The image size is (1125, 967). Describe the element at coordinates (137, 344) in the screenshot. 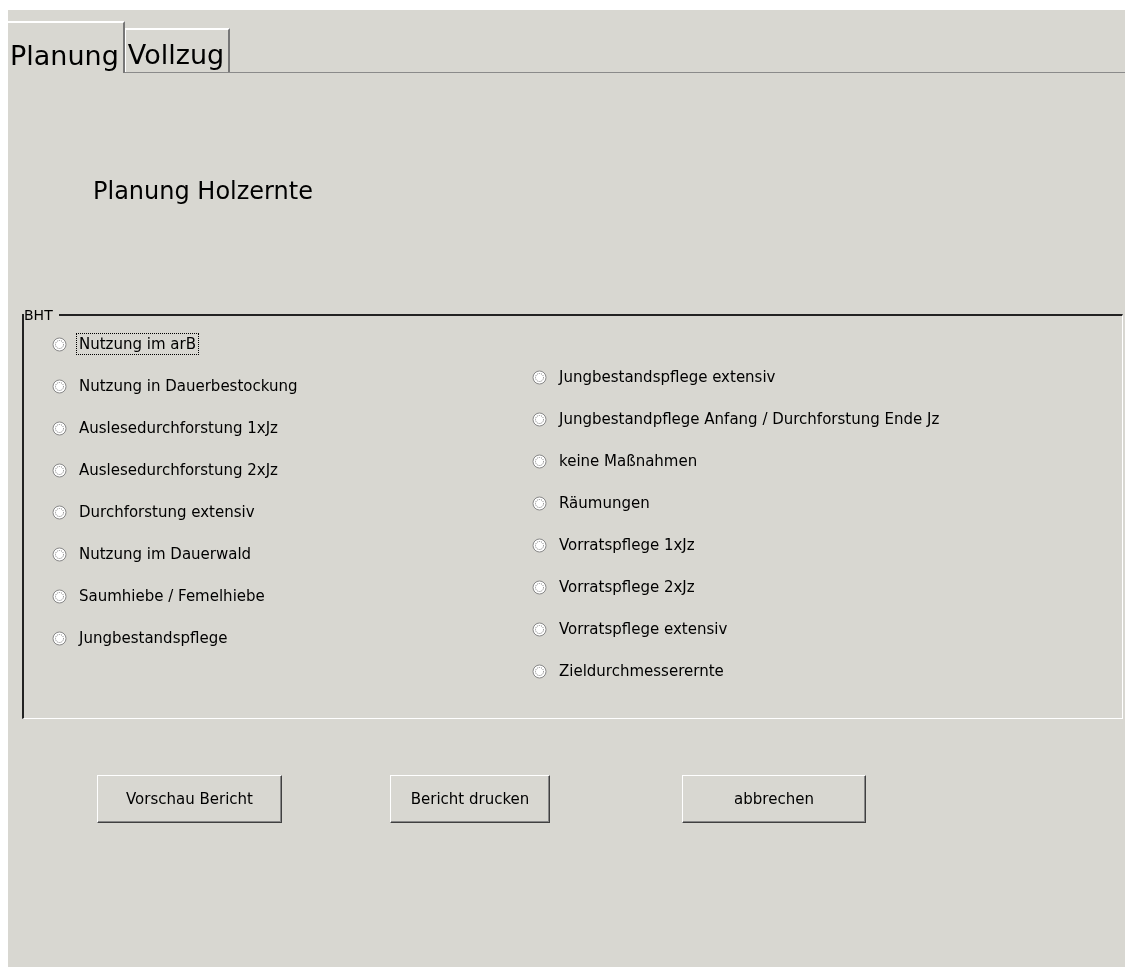

I see `radio-label: Nutzung im arB` at that location.